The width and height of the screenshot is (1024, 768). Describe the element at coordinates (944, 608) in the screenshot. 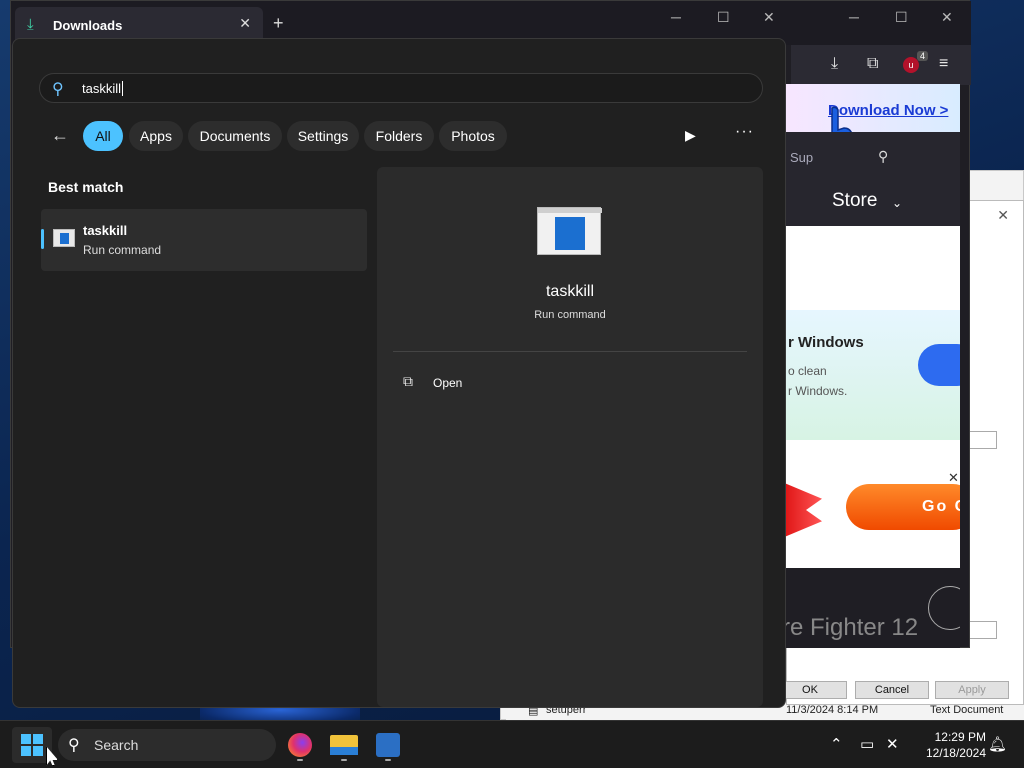

I see `circle-button` at that location.